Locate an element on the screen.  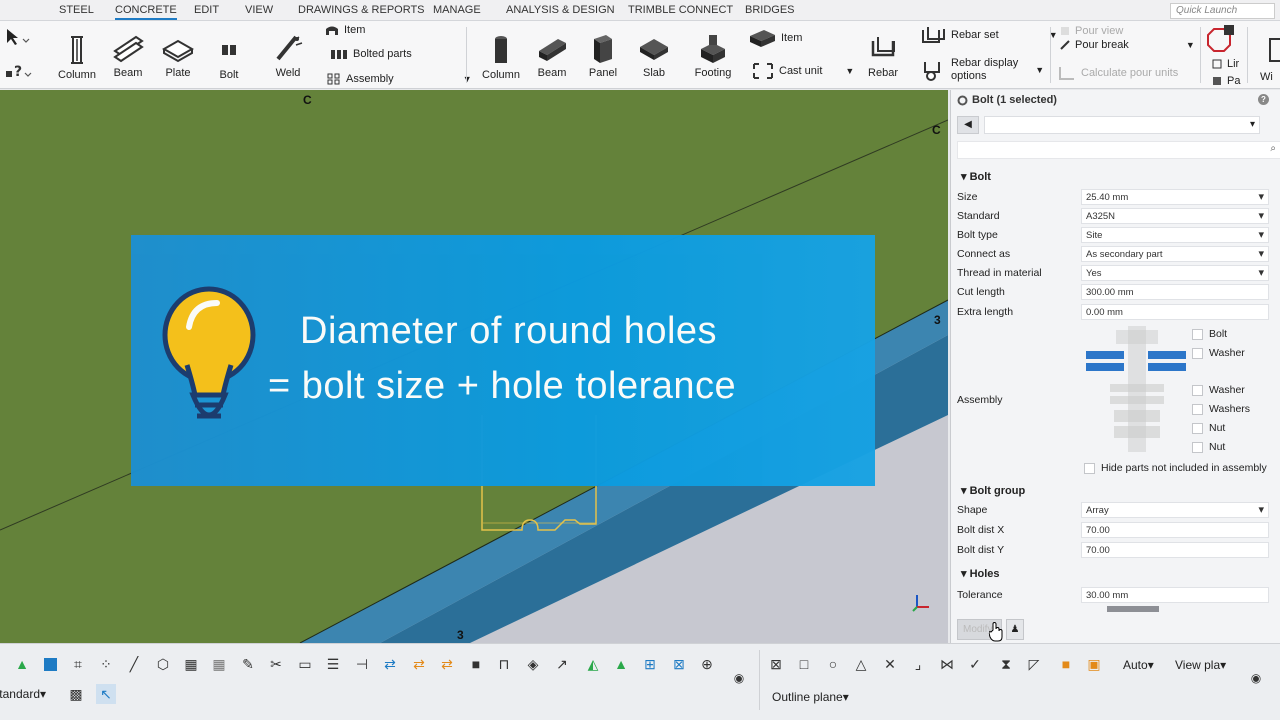
snap-align-icon: ☰ is located at coordinates (333, 664).